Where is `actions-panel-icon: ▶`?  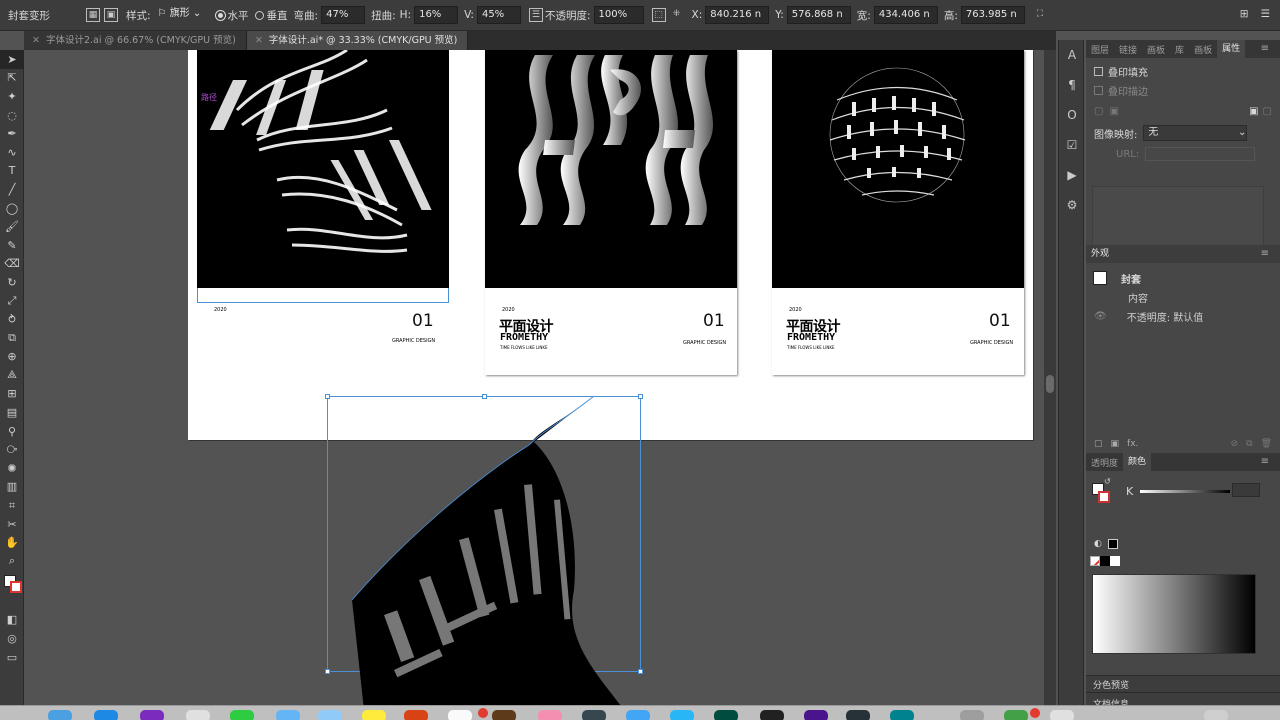 actions-panel-icon: ▶ is located at coordinates (1072, 175).